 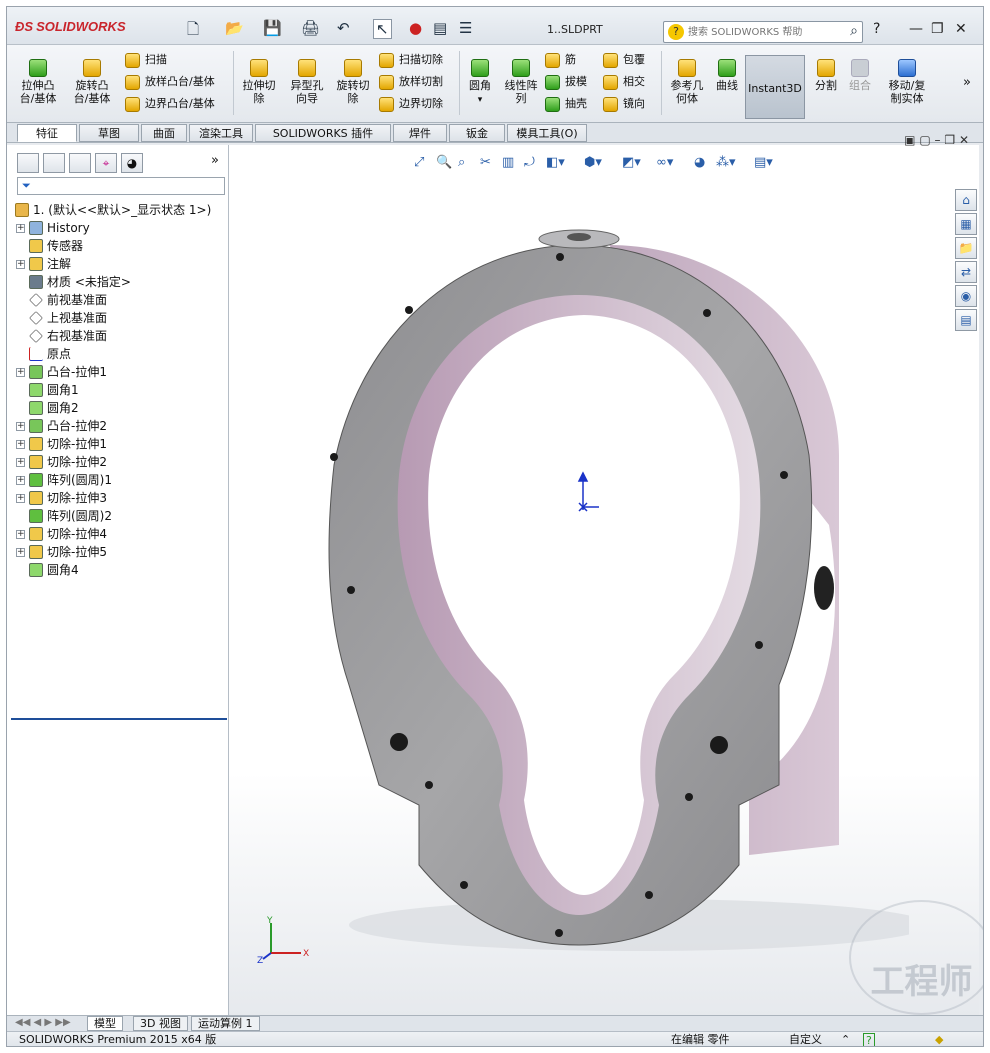 What do you see at coordinates (410, 82) in the screenshot?
I see `loft-cut-button: 放样切割` at bounding box center [410, 82].